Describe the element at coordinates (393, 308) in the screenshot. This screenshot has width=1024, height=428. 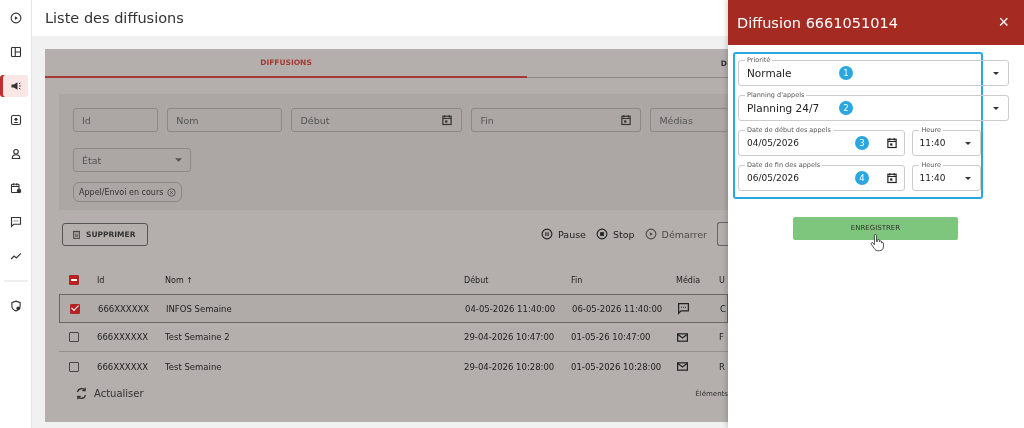
I see `table-row: 666XXXXXX INFOS Semaine 04-05-2026 11:40:00 06-05-2026 11:40:00 C` at that location.